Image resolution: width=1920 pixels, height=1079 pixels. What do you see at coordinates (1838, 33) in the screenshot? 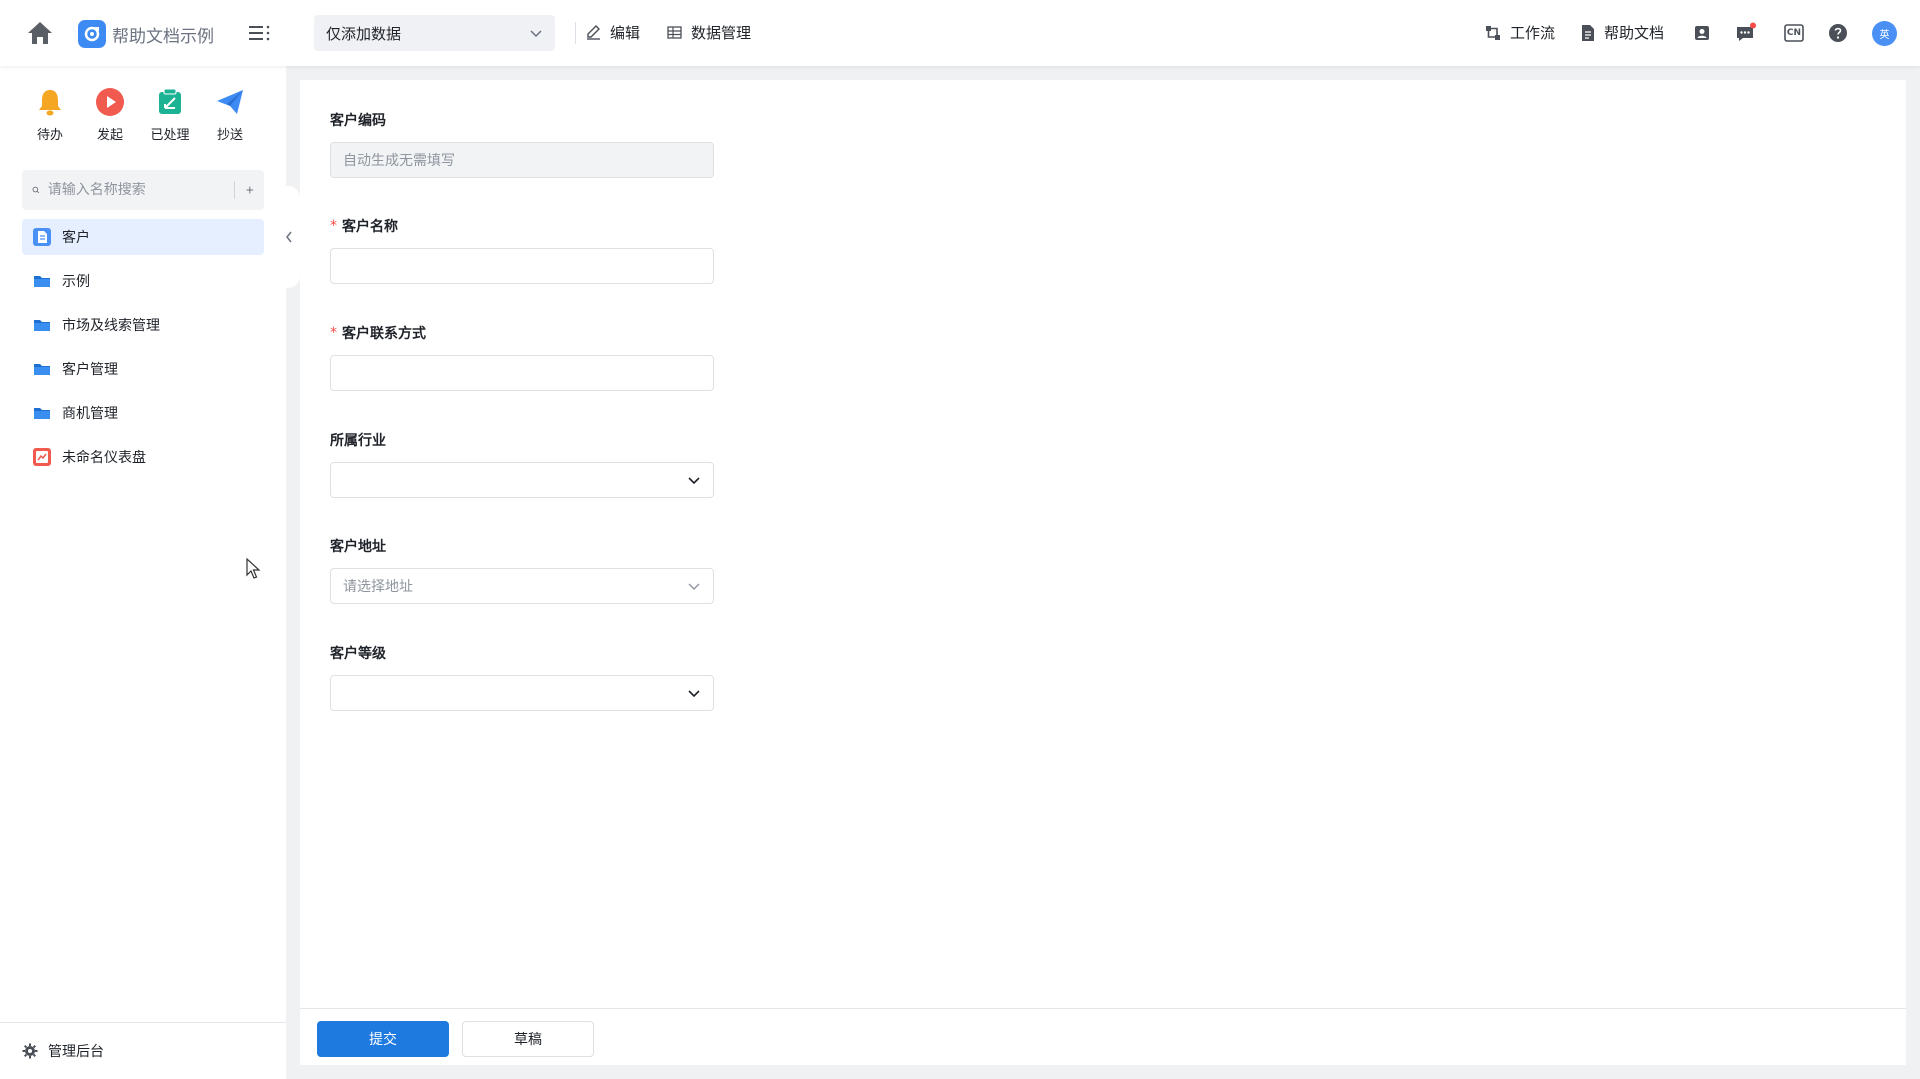
I see `help-icon` at bounding box center [1838, 33].